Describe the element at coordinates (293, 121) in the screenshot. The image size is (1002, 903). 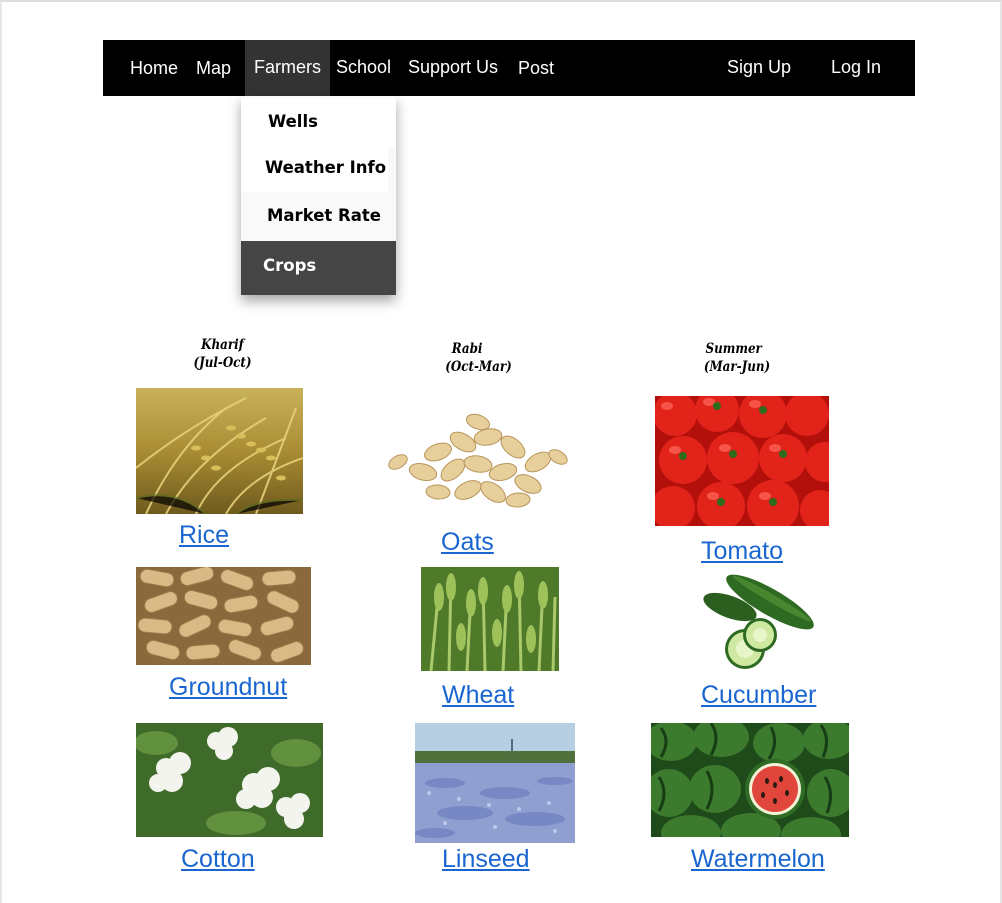
I see `dropdown-label-wells: Wells` at that location.